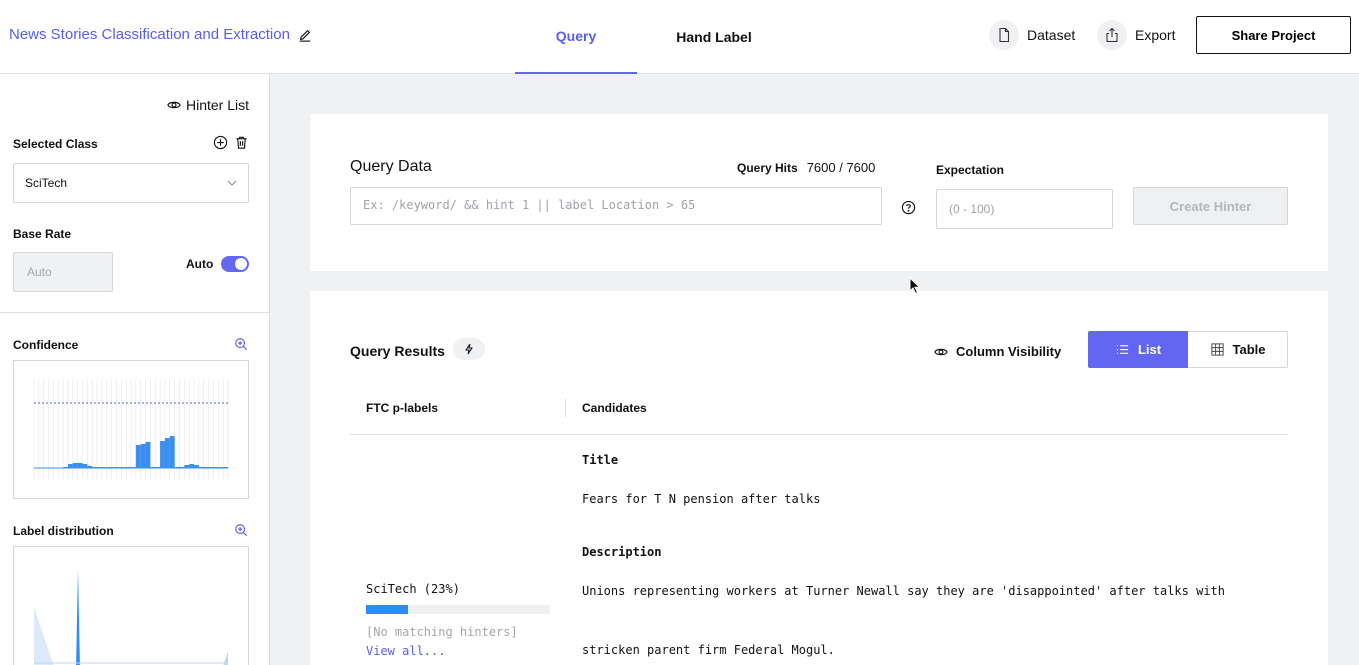  What do you see at coordinates (908, 207) in the screenshot?
I see `help-icon` at bounding box center [908, 207].